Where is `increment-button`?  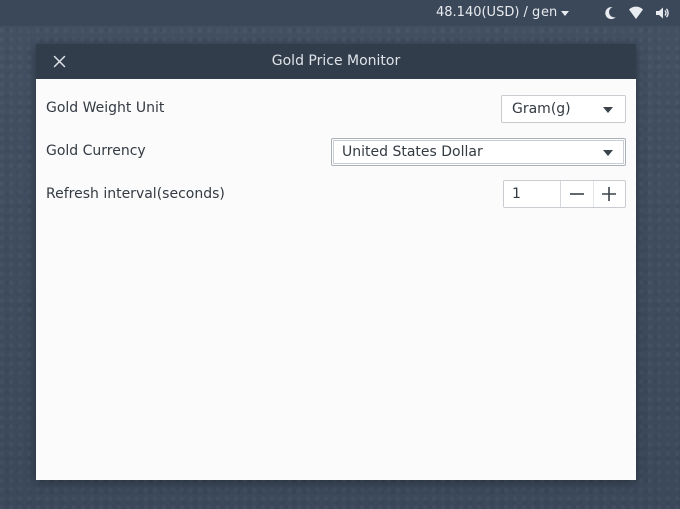
increment-button is located at coordinates (609, 194).